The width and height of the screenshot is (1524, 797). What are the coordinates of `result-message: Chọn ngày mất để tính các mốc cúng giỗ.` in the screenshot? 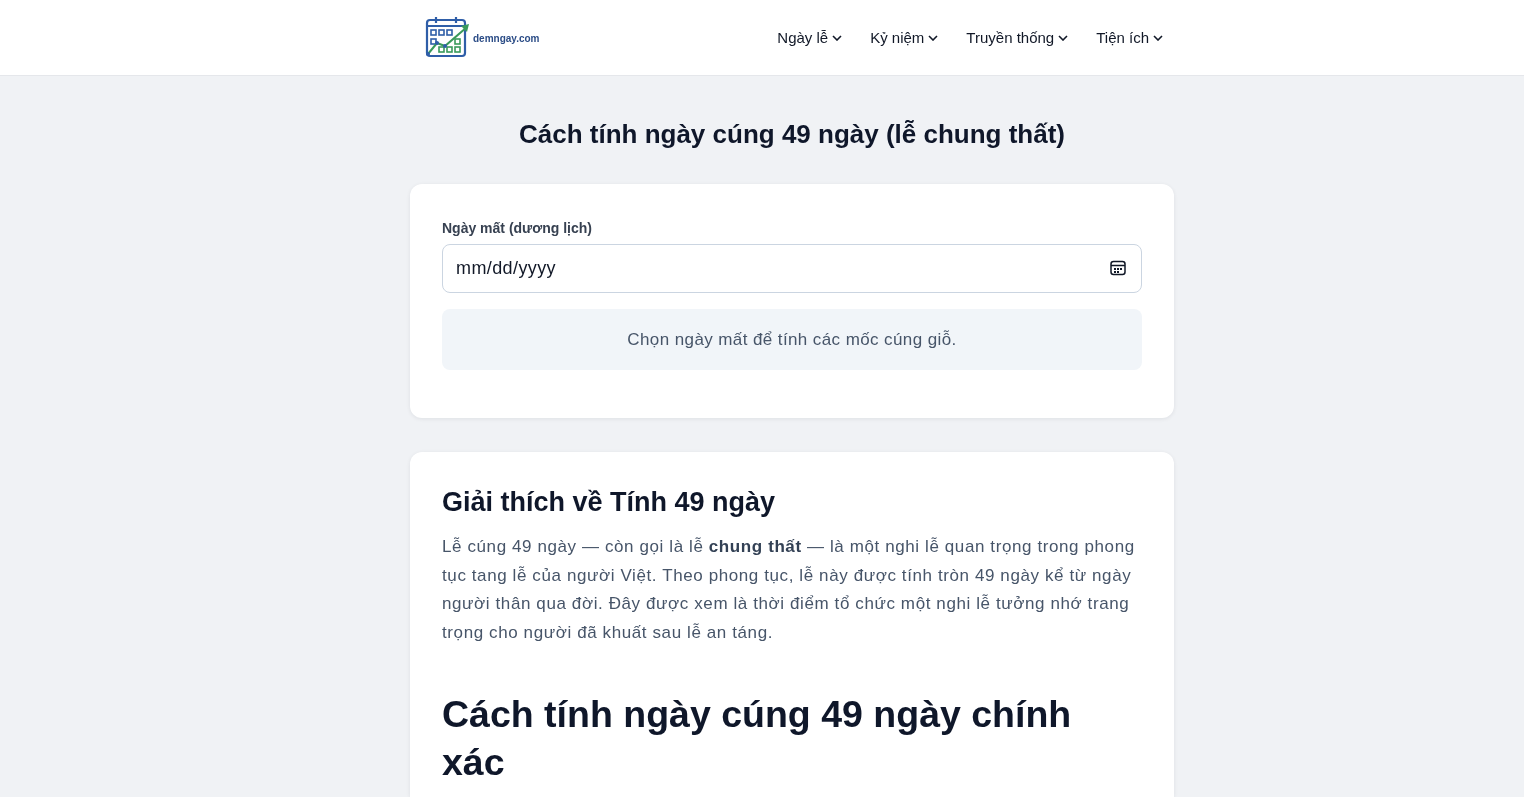 It's located at (792, 339).